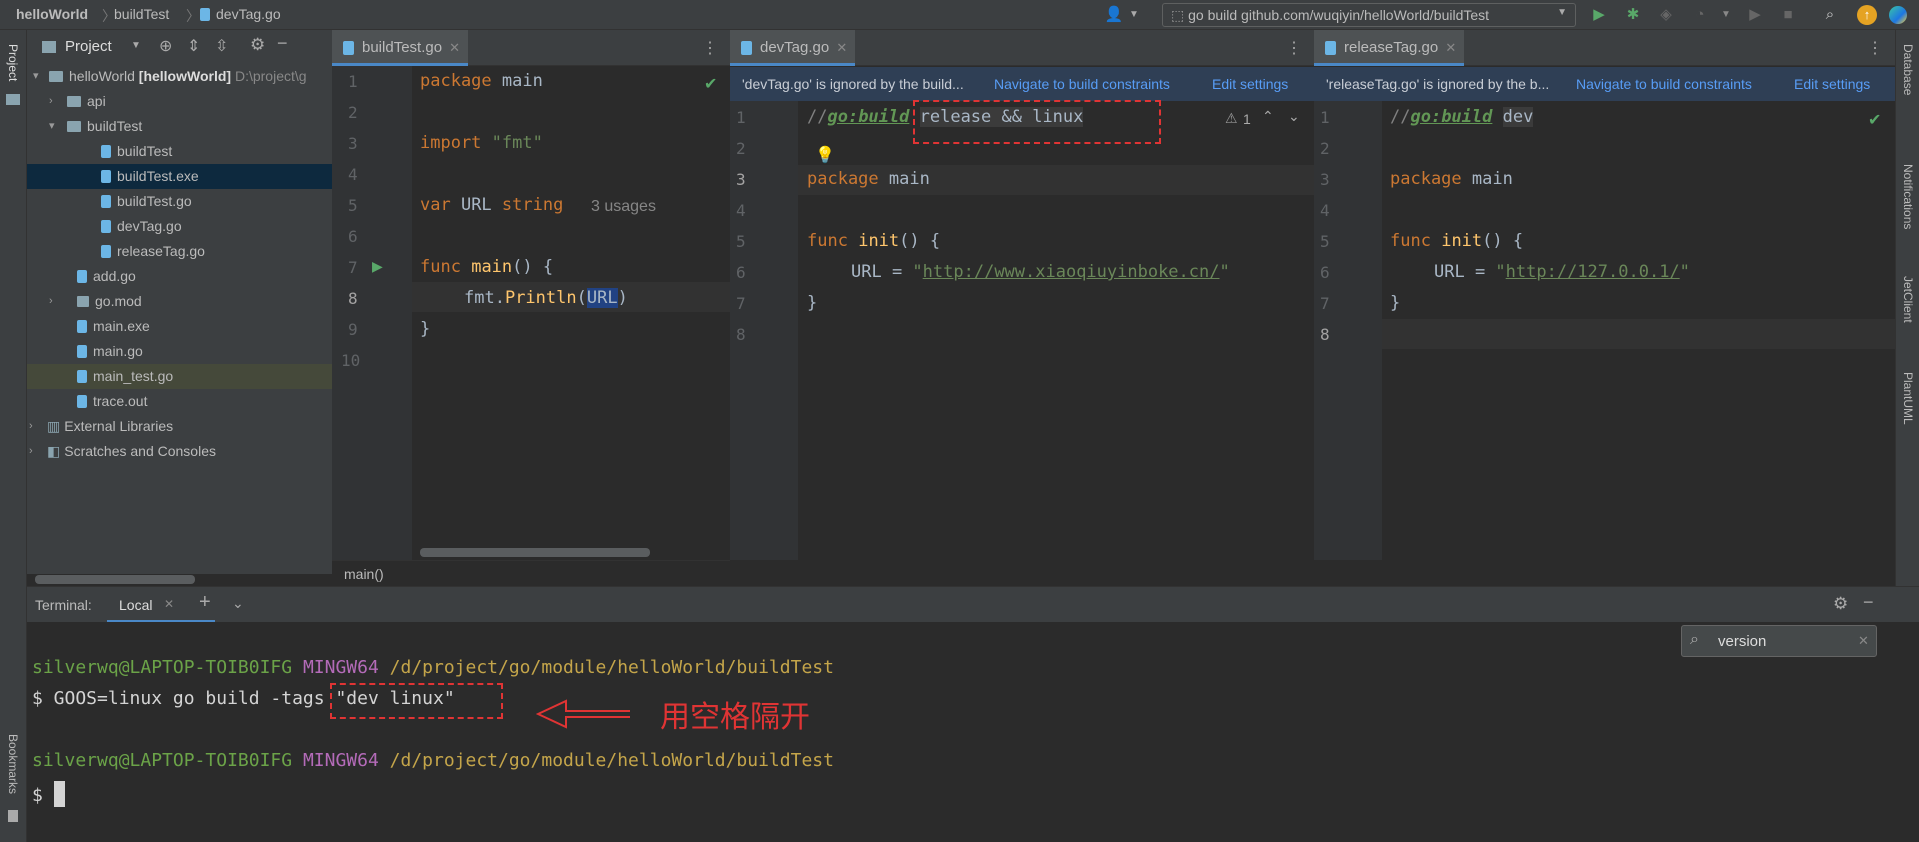  I want to click on tree-item-releasetag-go: releaseTag.go, so click(179, 251).